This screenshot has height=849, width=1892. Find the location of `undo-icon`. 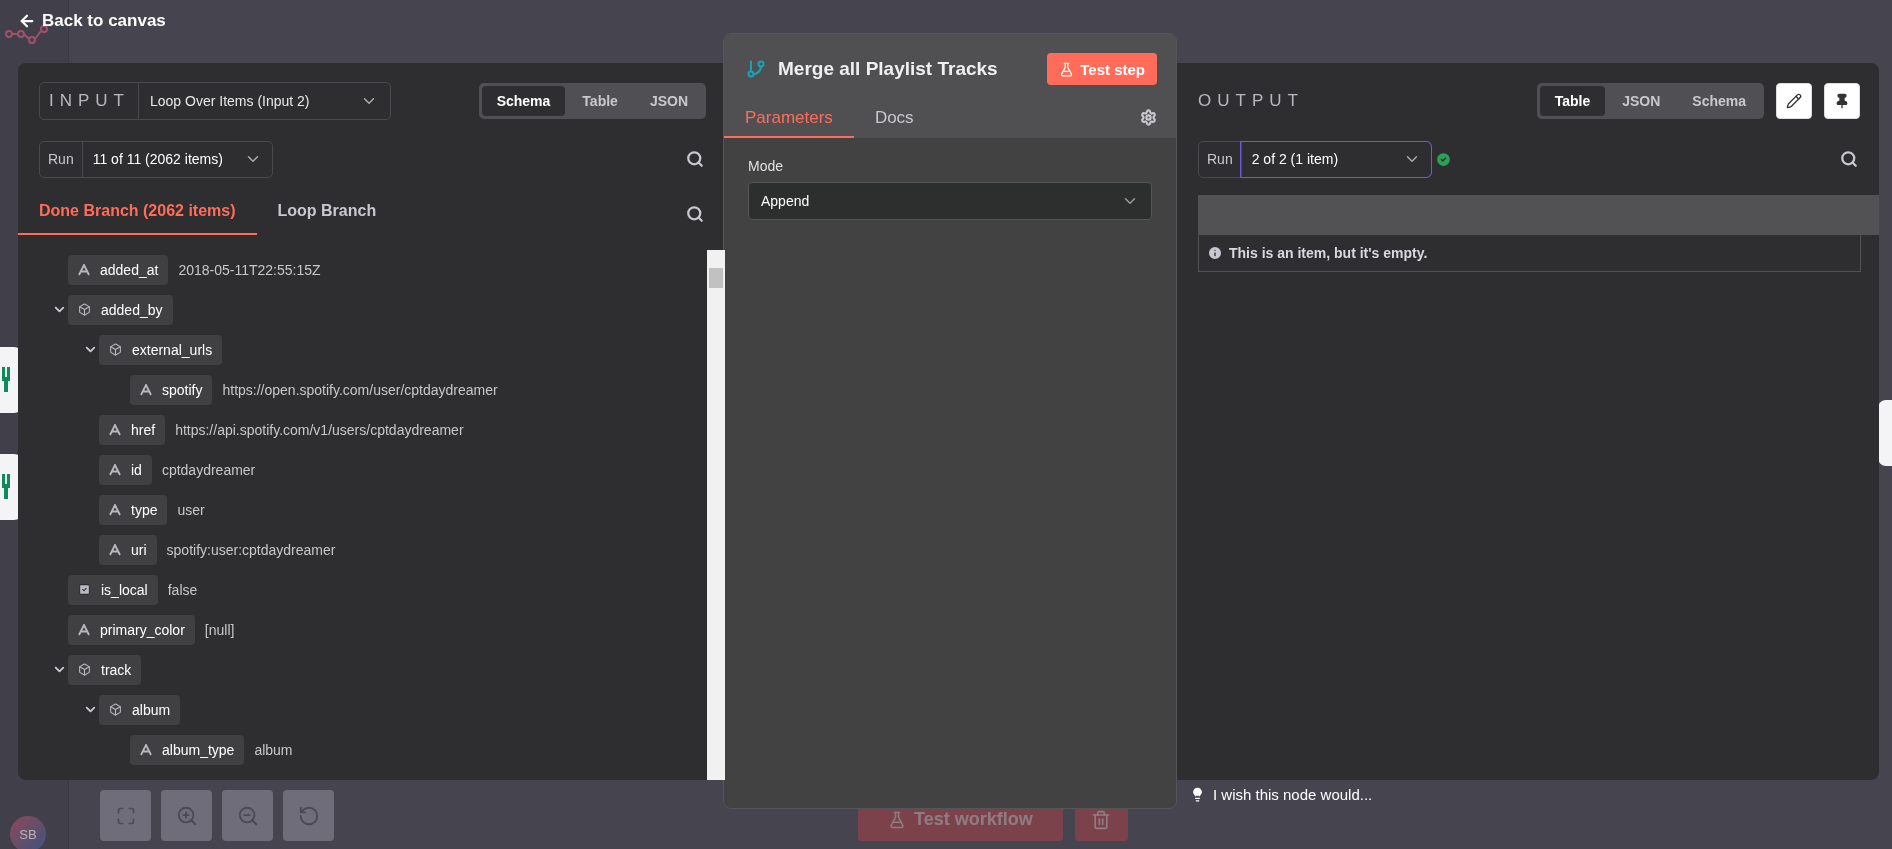

undo-icon is located at coordinates (308, 815).